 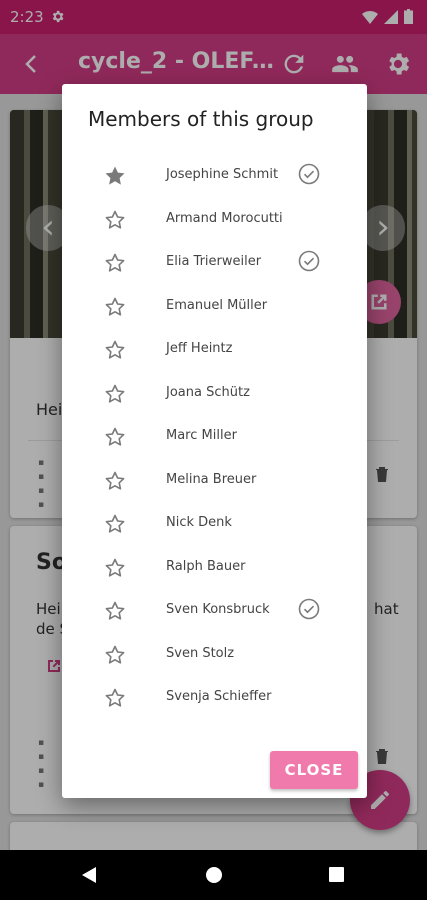 I want to click on member-row: Emanuel Müller, so click(x=214, y=306).